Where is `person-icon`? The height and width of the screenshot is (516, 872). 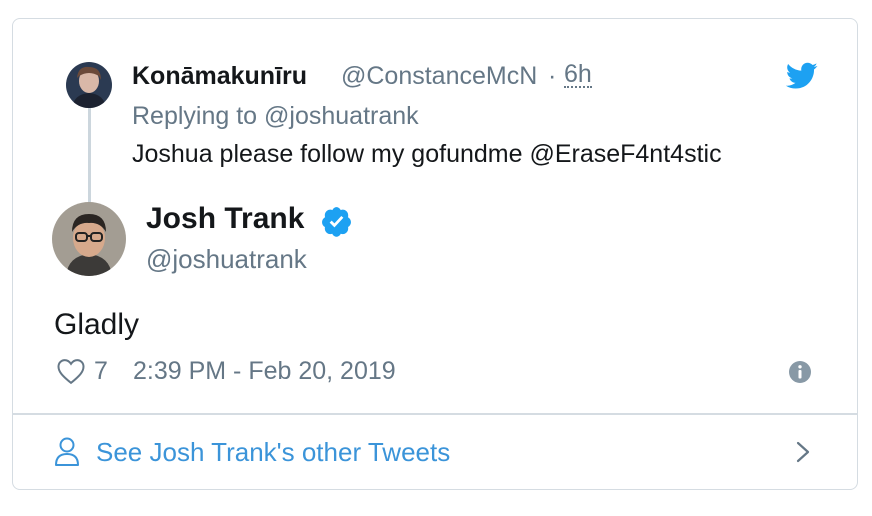
person-icon is located at coordinates (67, 452).